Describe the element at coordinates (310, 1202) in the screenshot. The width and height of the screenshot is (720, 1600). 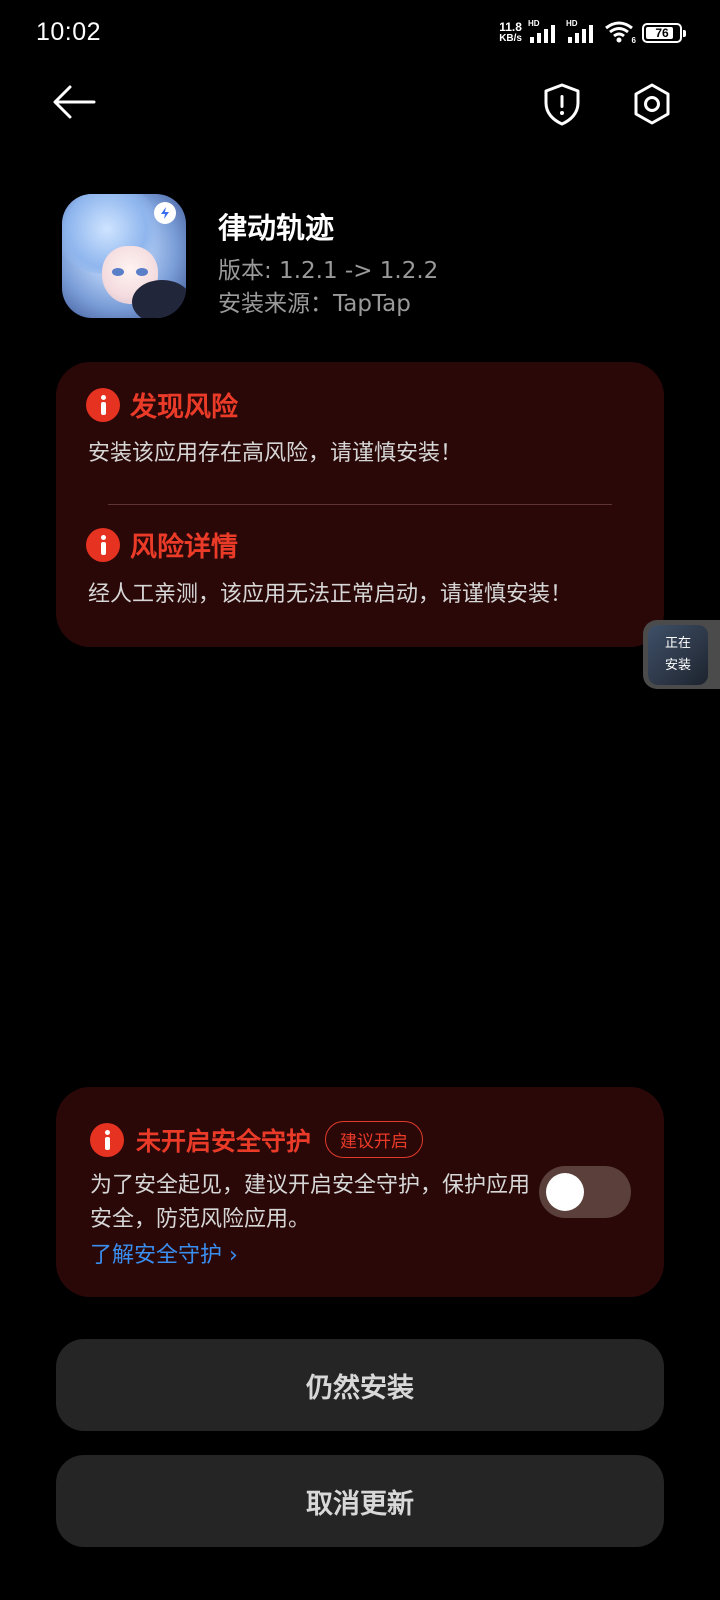
I see `security-guard-desc: 为了安全起见，建议开启安全守护，保护应用安全，防范风险应用。` at that location.